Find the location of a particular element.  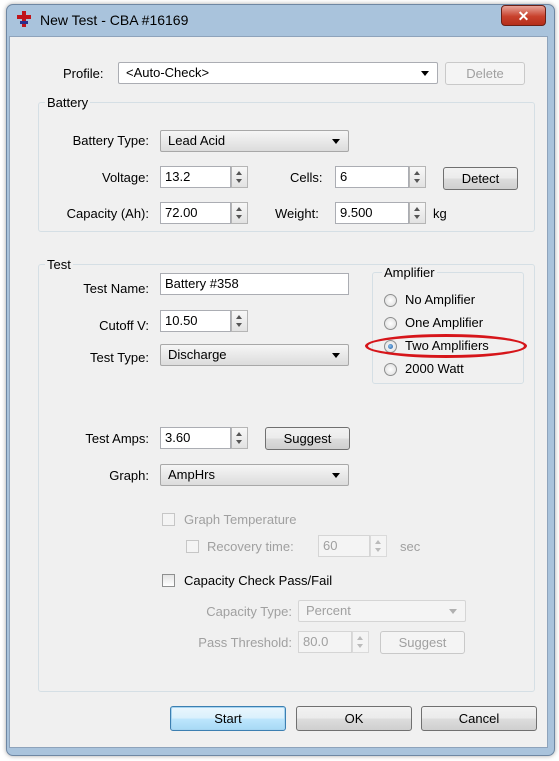

test-type-dropdown: Discharge is located at coordinates (254, 355).